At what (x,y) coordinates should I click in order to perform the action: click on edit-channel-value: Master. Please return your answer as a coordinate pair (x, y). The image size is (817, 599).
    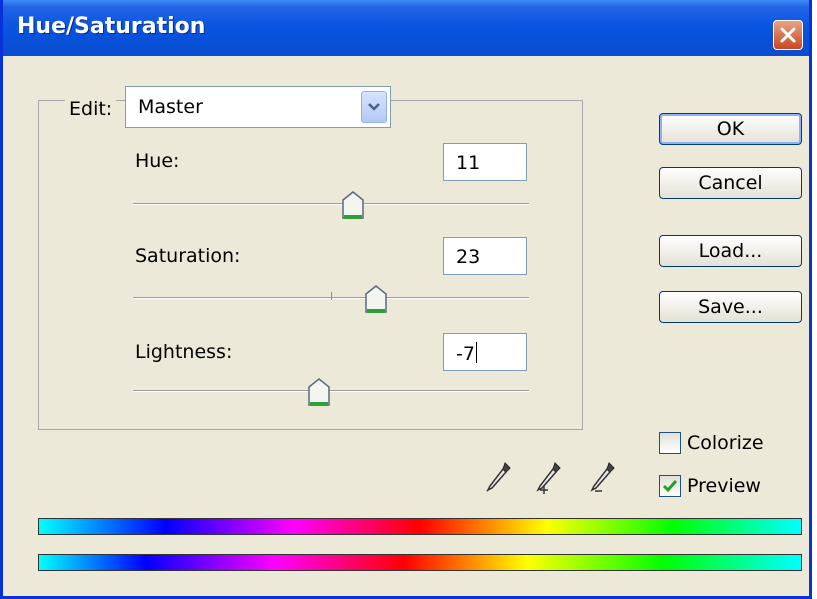
    Looking at the image, I should click on (170, 107).